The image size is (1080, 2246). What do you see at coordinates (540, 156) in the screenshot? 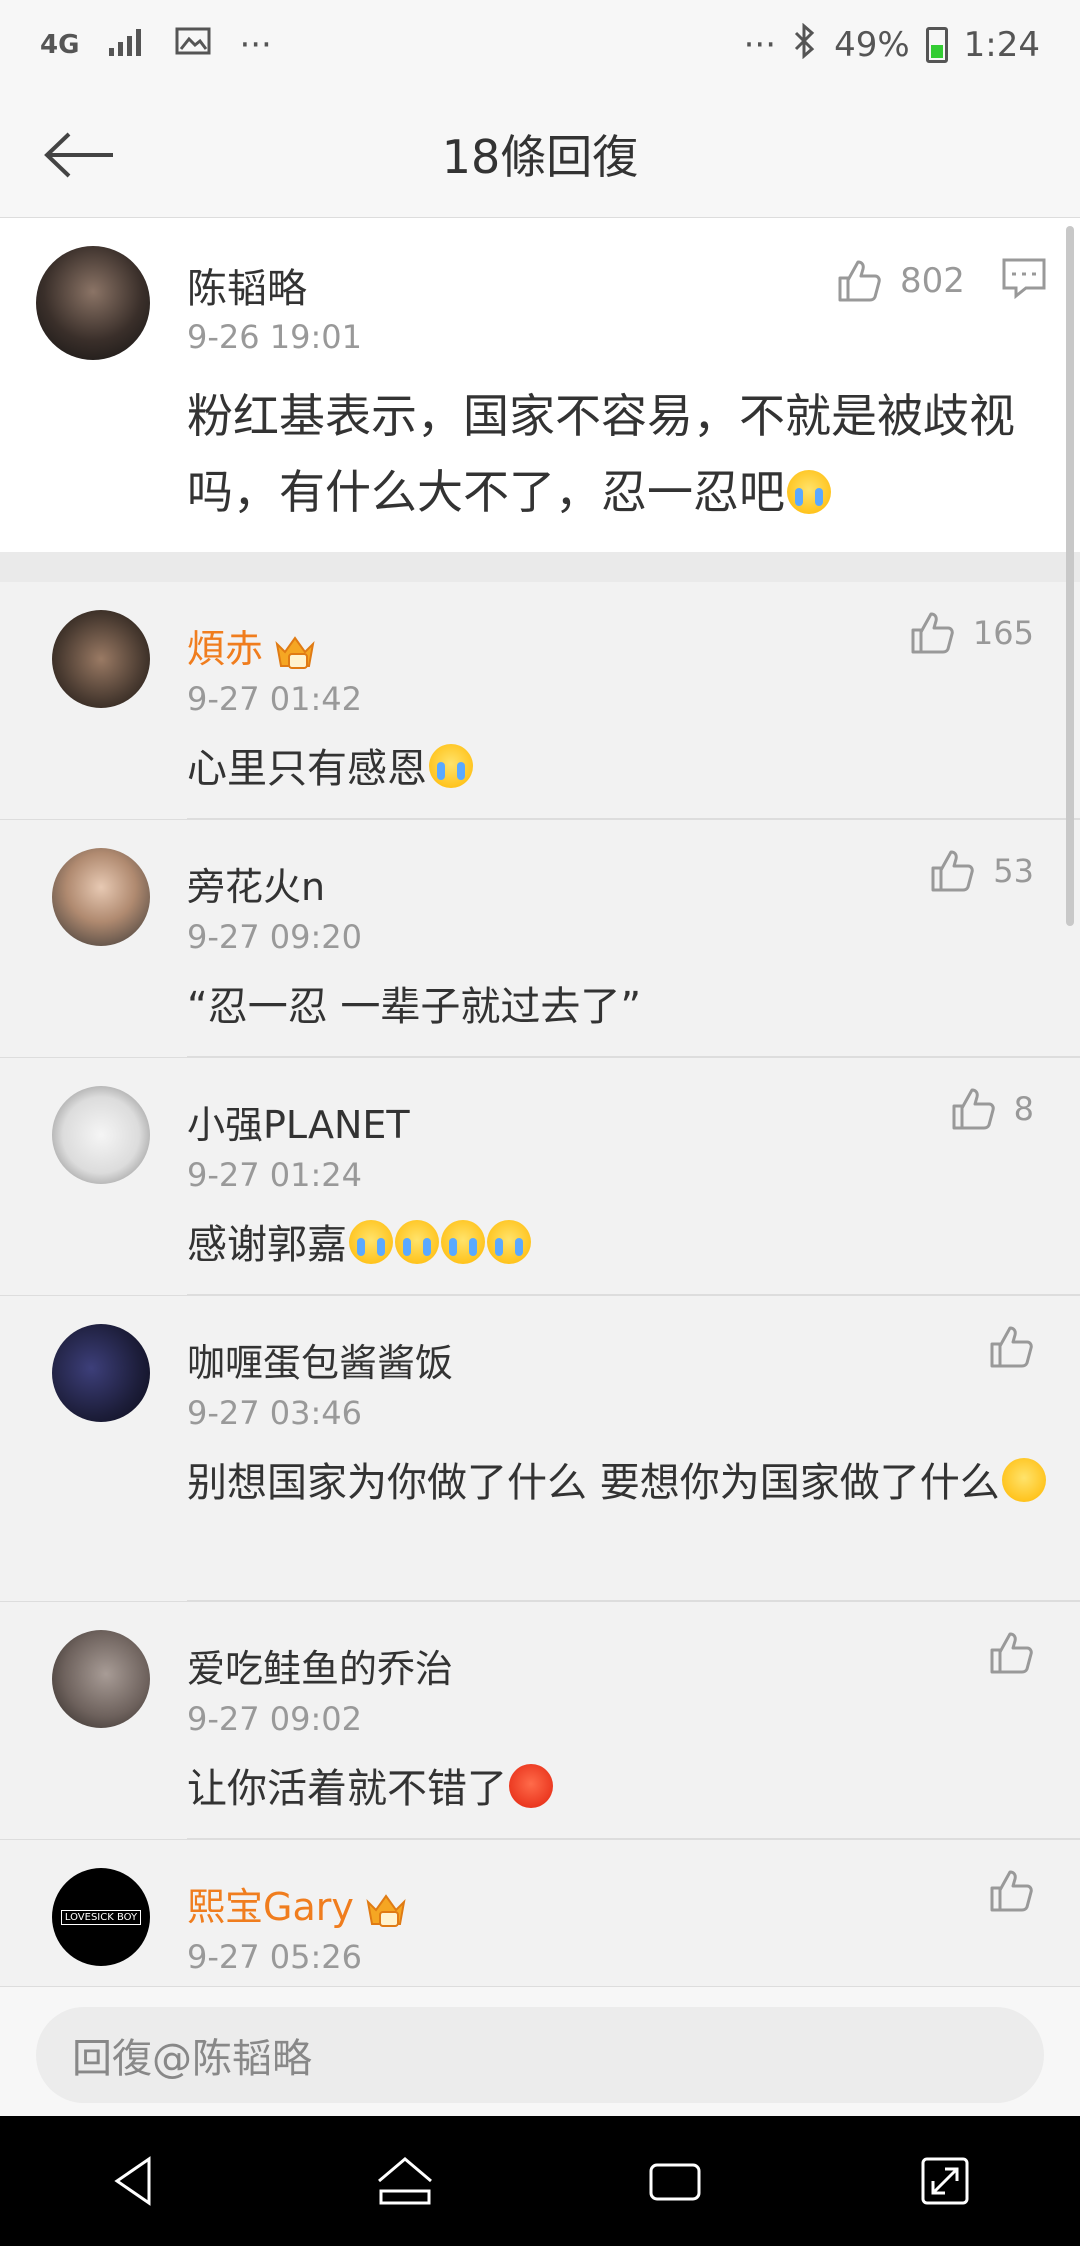
I see `page-title: 18條回復` at bounding box center [540, 156].